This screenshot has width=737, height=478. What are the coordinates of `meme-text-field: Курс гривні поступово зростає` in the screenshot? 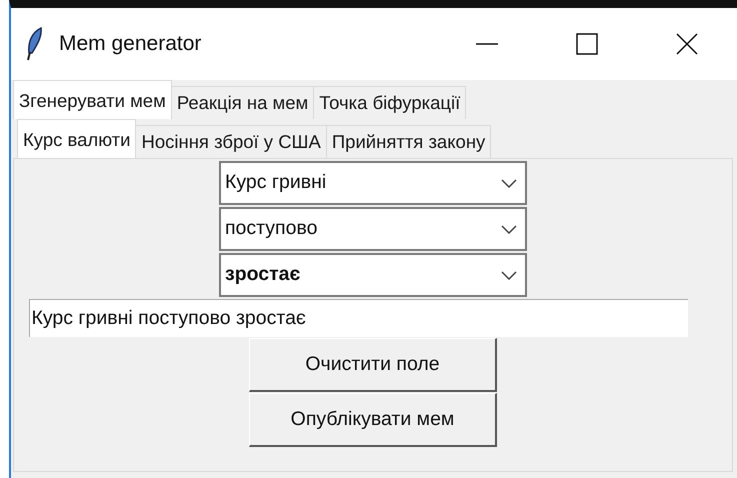 It's located at (358, 318).